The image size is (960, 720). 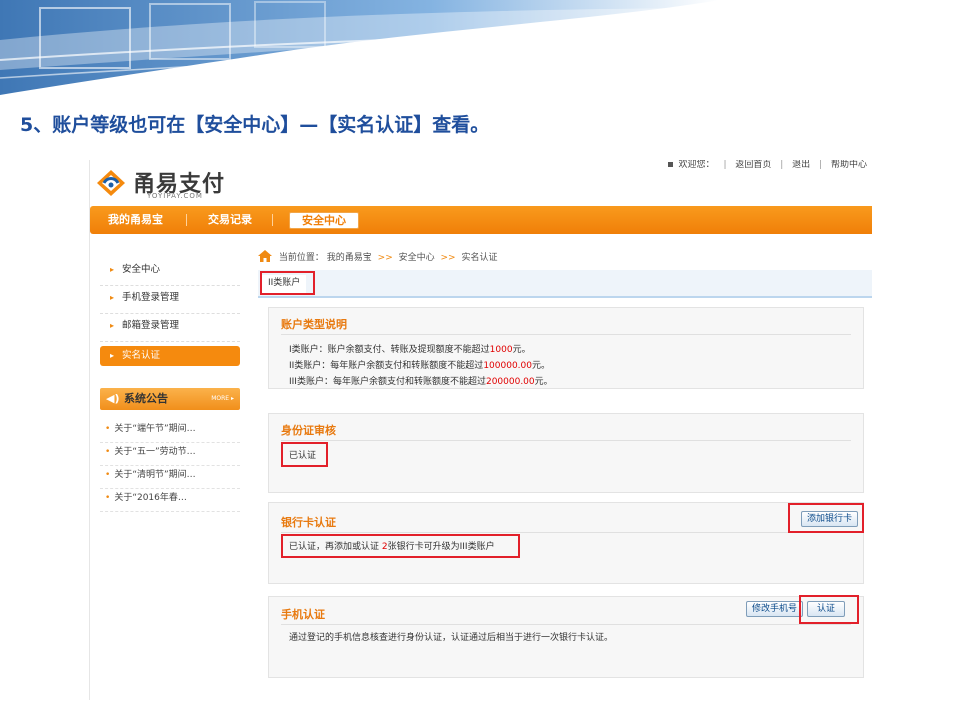 What do you see at coordinates (410, 350) in the screenshot?
I see `account-type-line: I类账户：账户余额支付、转账及提现额度不能超过1000元。` at bounding box center [410, 350].